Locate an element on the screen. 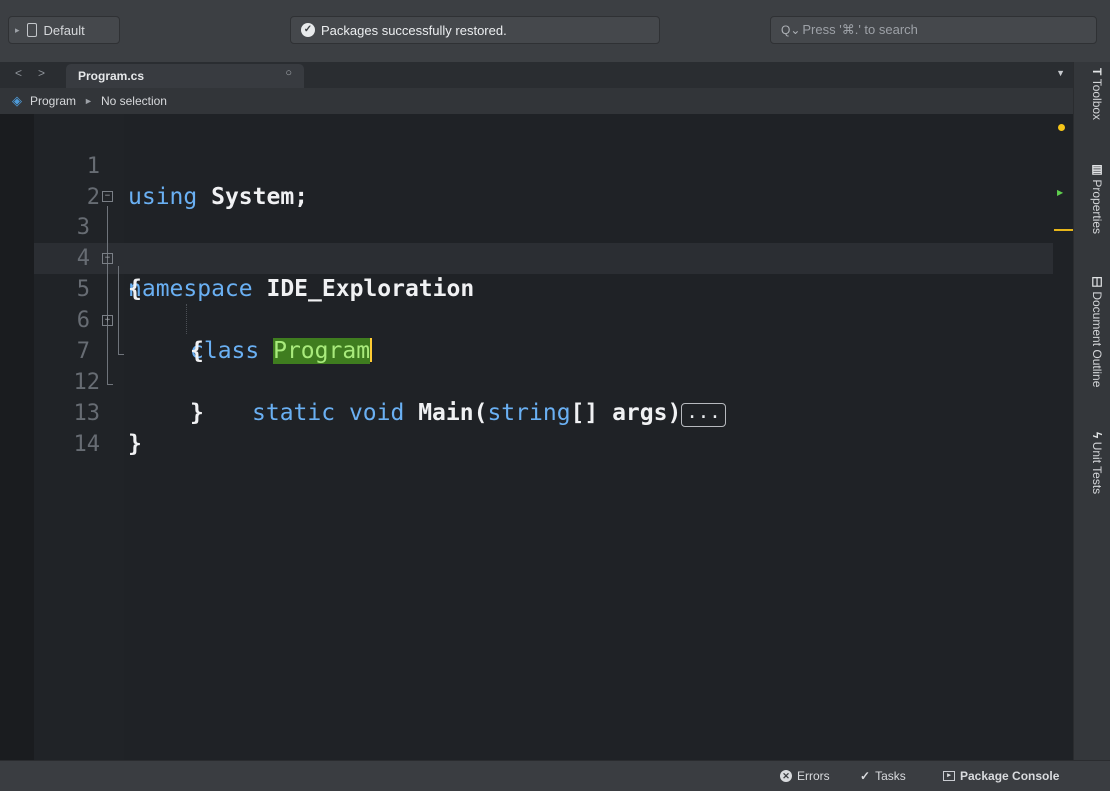 Image resolution: width=1110 pixels, height=791 pixels. configuration-selector: ▸ Default is located at coordinates (64, 30).